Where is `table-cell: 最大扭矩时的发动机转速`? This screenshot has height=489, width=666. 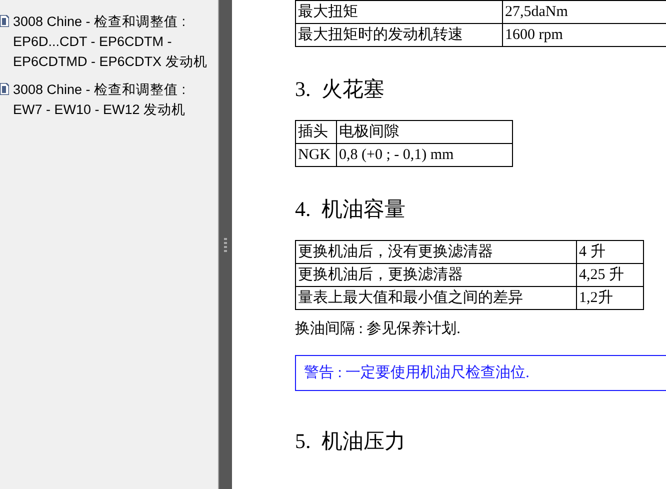 table-cell: 最大扭矩时的发动机转速 is located at coordinates (399, 35).